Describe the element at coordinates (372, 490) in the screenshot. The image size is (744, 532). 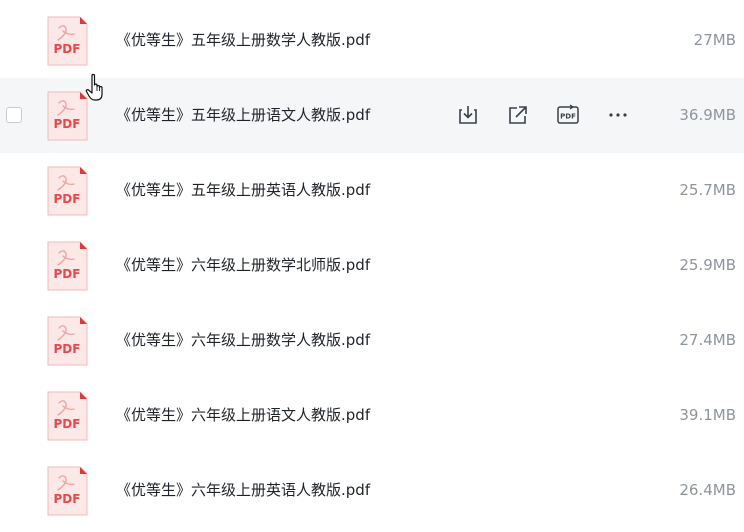
I see `file-row: PDF 《优等生》六年级上册英语人教版.pdf 26.4MB` at that location.